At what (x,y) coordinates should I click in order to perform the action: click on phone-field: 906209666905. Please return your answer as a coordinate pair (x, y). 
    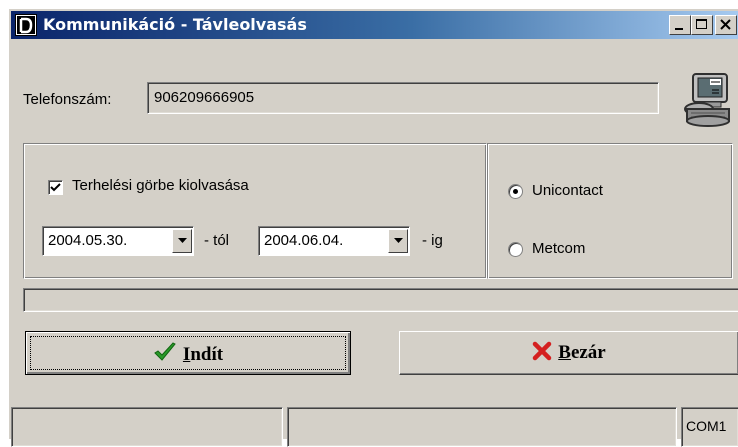
    Looking at the image, I should click on (403, 98).